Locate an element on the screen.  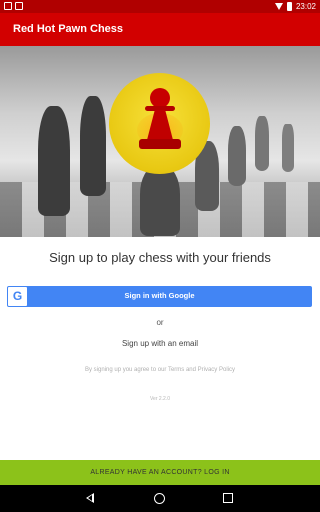
signup-headline: Sign up to play chess with your friends is located at coordinates (160, 257).